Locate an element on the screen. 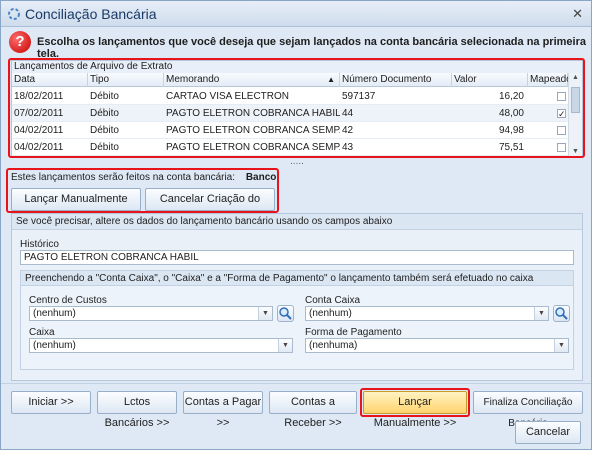 The height and width of the screenshot is (450, 592). contas-receber-button: Contas a Receber >> is located at coordinates (313, 410).